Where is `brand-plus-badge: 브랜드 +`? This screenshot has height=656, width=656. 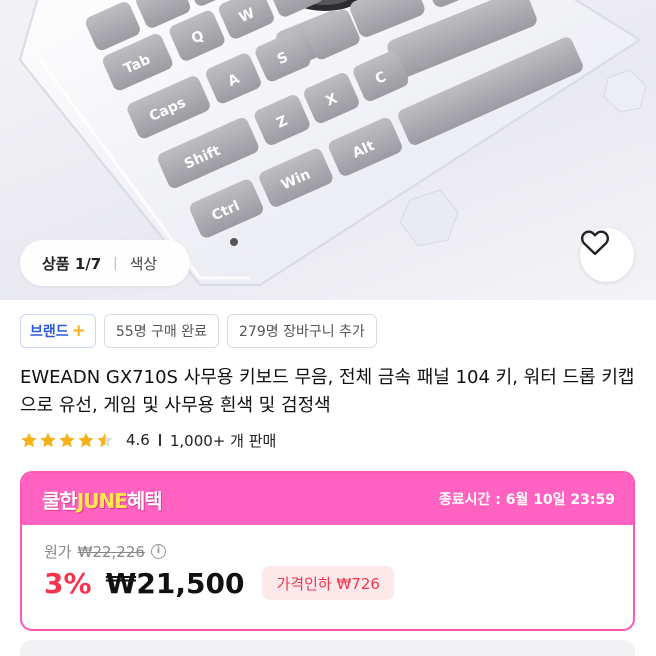 brand-plus-badge: 브랜드 + is located at coordinates (58, 331).